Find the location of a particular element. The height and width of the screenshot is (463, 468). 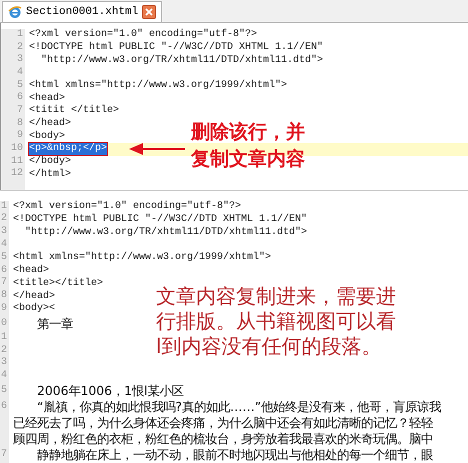

code-line: <body> is located at coordinates (47, 136).